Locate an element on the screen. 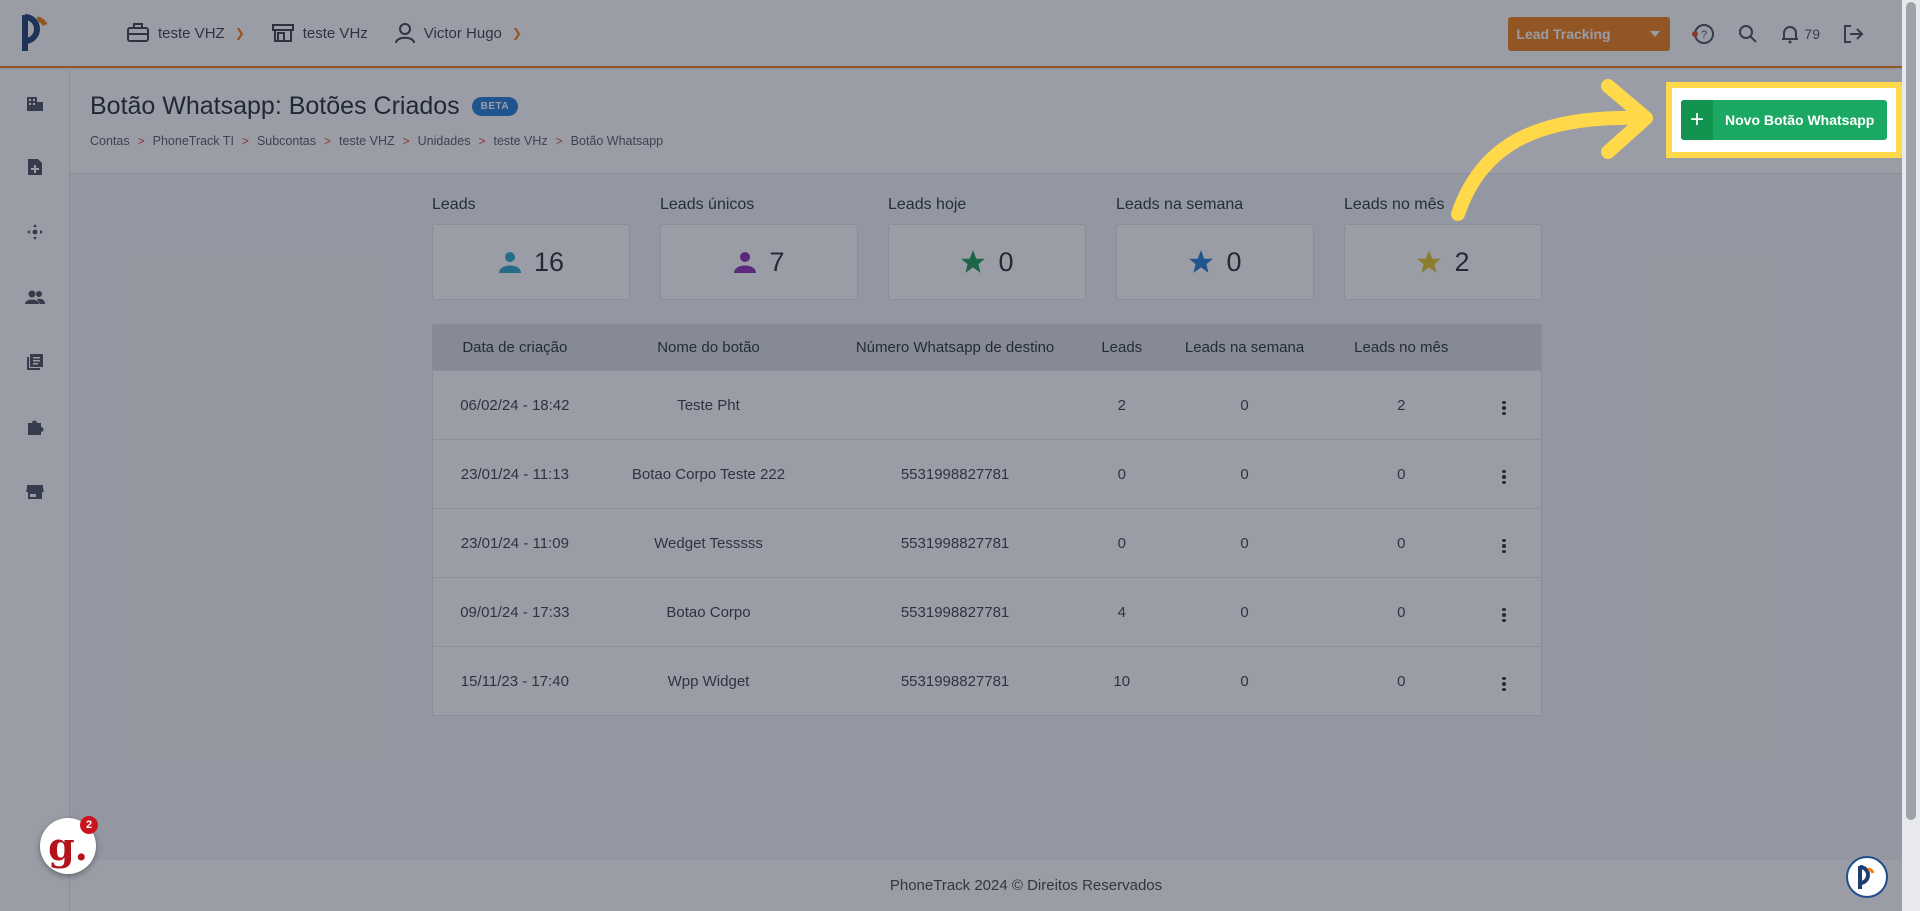 The height and width of the screenshot is (911, 1920). breadcrumb-item: teste VHZ is located at coordinates (367, 141).